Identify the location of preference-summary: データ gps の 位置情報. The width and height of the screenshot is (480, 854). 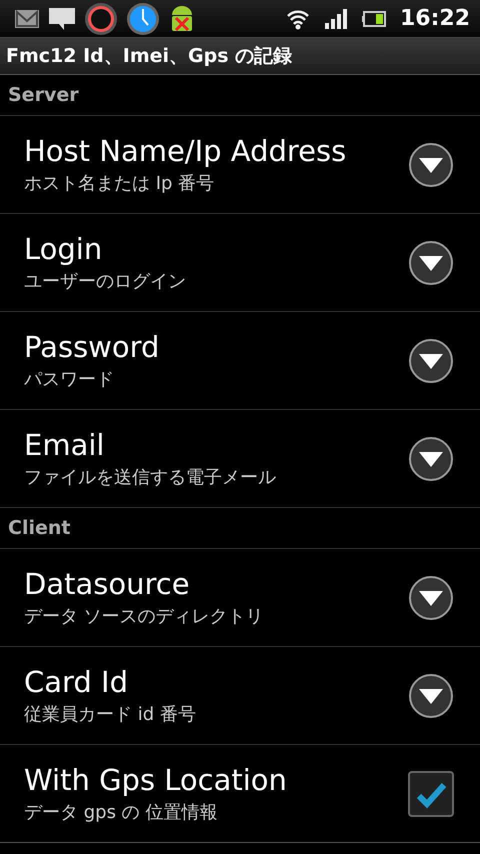
(121, 812).